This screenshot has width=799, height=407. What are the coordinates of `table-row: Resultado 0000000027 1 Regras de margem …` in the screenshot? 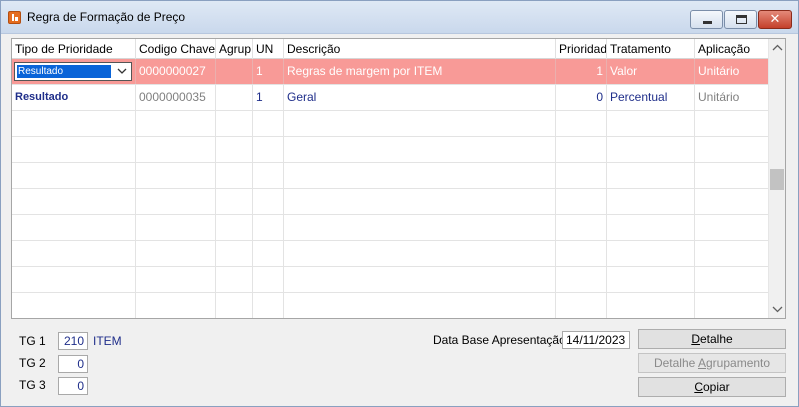 It's located at (390, 72).